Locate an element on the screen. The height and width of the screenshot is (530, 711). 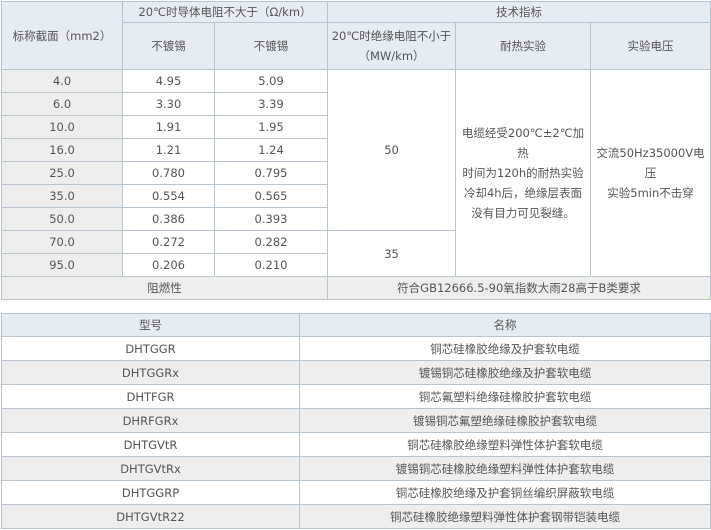
table-row: DHTGGRP 铜芯硅橡胶绝缘及护套铜丝编织屏蔽软电缆 is located at coordinates (356, 492).